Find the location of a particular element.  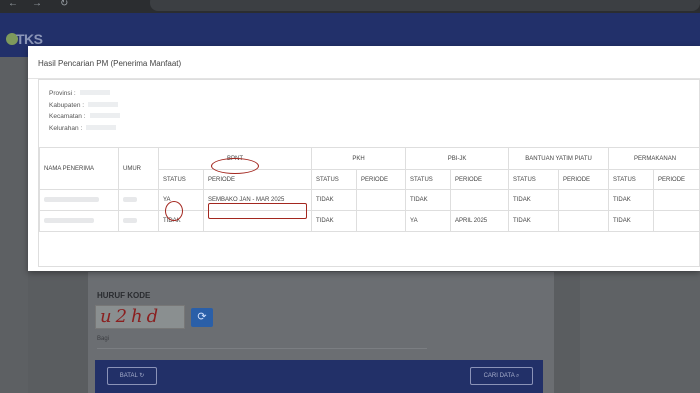

header-pkh: PKH is located at coordinates (359, 158).